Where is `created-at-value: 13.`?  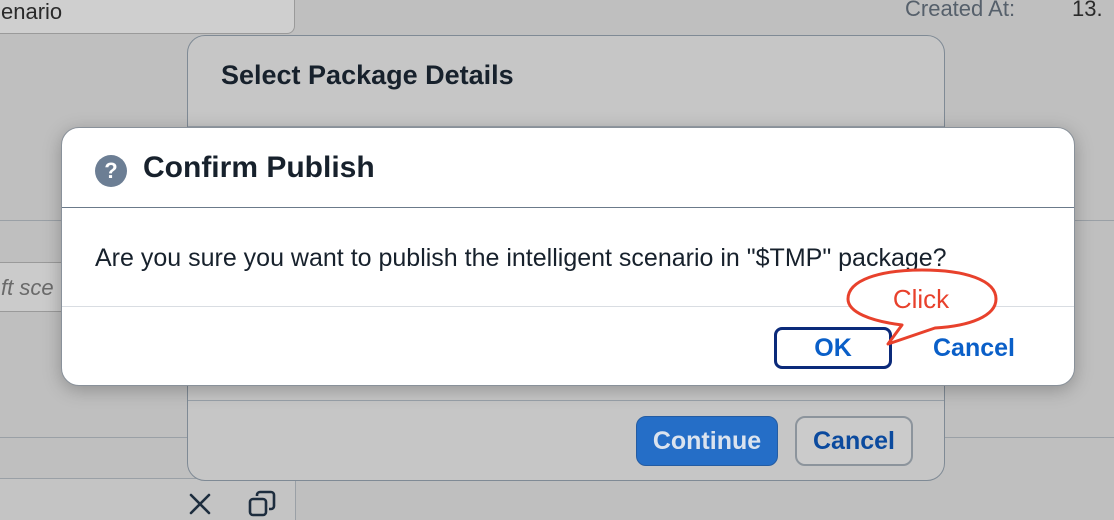
created-at-value: 13. is located at coordinates (1087, 10).